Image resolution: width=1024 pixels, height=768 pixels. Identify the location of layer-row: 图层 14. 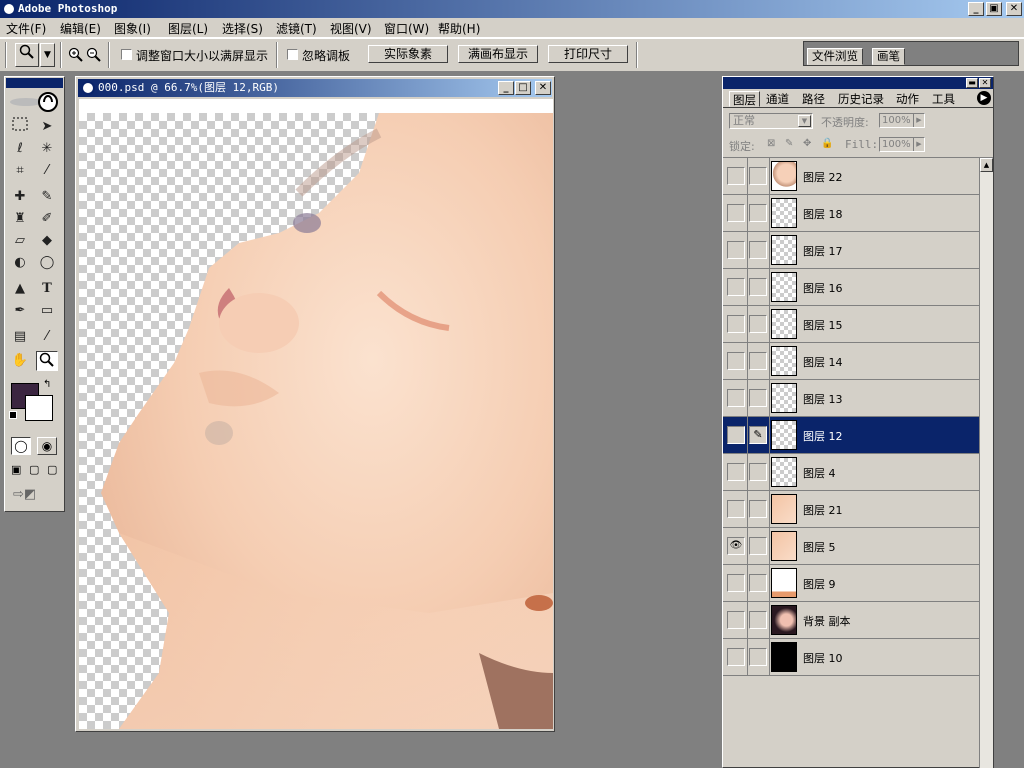
(851, 361).